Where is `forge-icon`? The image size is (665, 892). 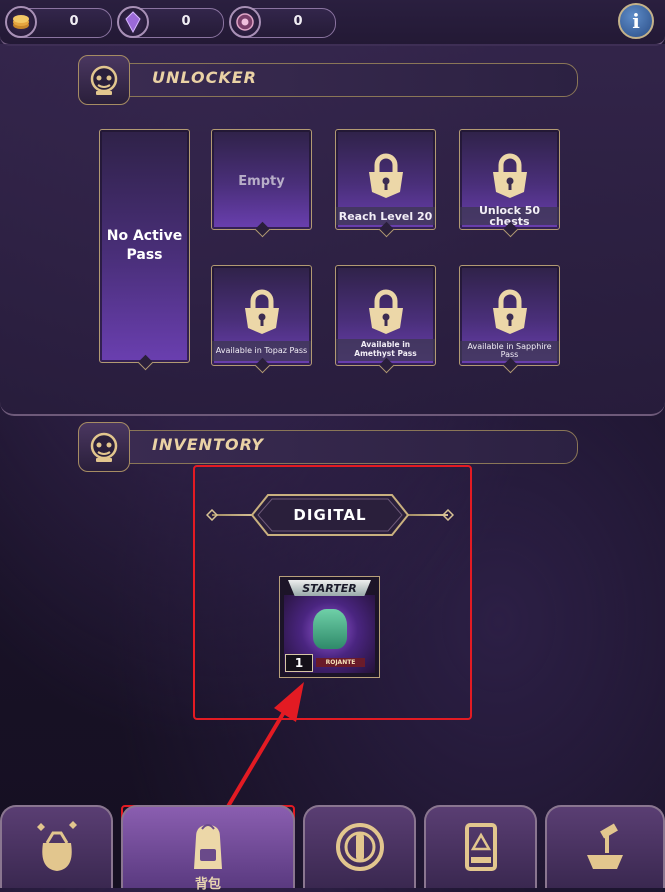
forge-icon is located at coordinates (605, 846).